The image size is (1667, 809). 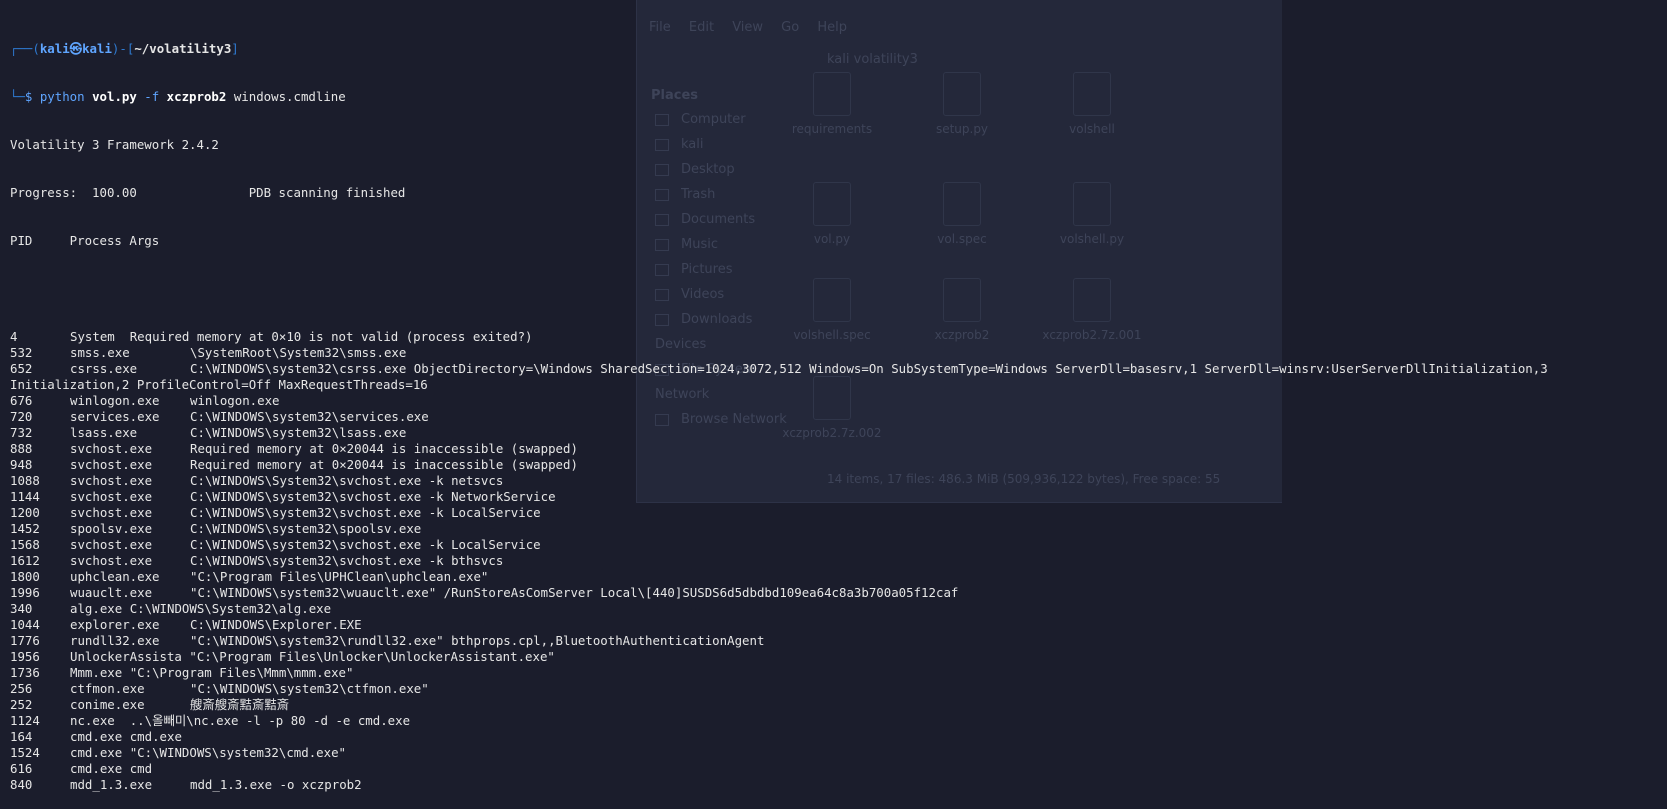 What do you see at coordinates (21, 464) in the screenshot?
I see `pid-cell: 948` at bounding box center [21, 464].